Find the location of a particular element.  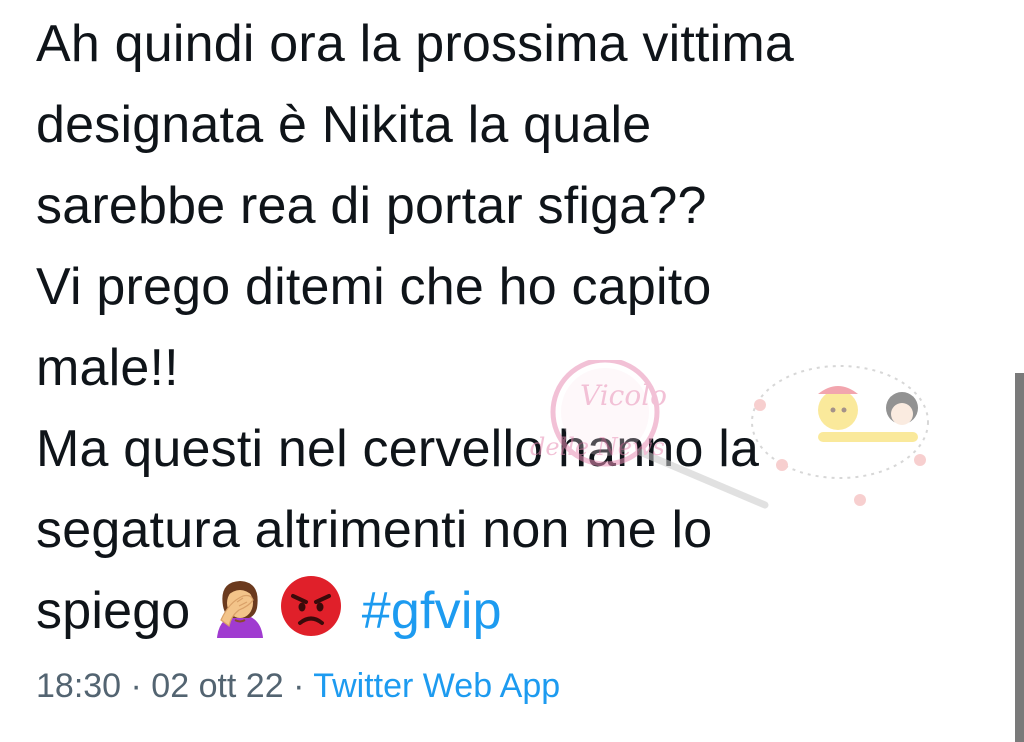

tweet-line-2: designata è Nikita la quale is located at coordinates (344, 125).